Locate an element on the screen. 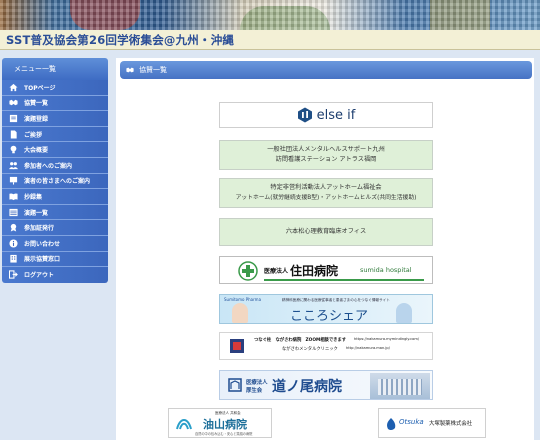 The image size is (540, 440). sidebar-item-label: 抄録集 is located at coordinates (33, 197).